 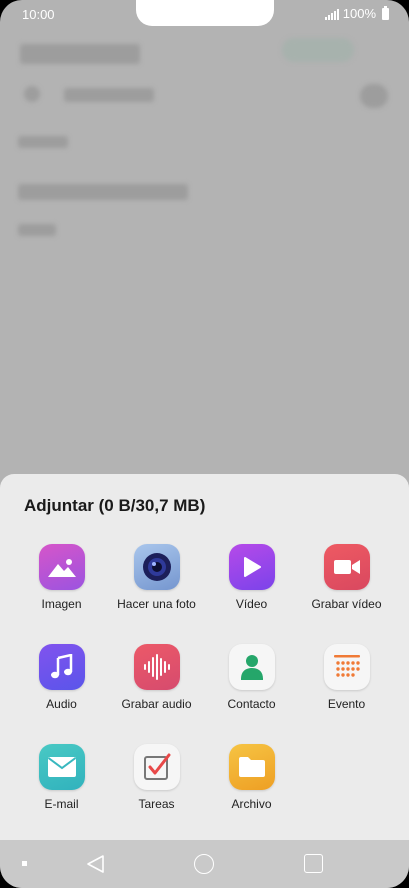 What do you see at coordinates (346, 667) in the screenshot?
I see `calendar-icon` at bounding box center [346, 667].